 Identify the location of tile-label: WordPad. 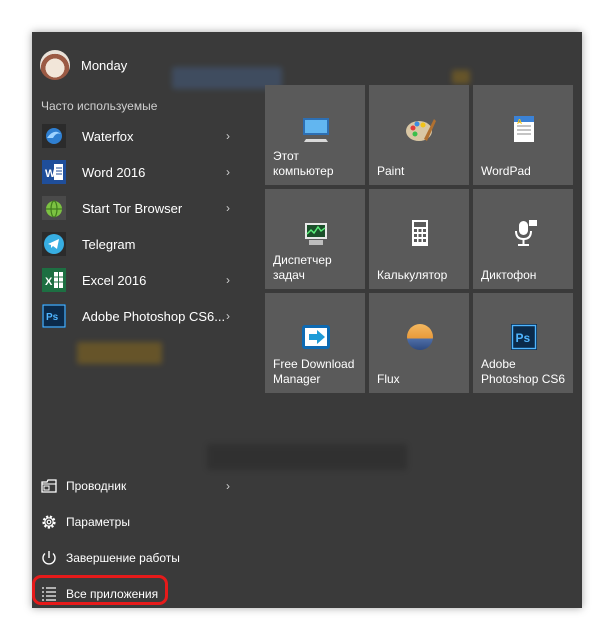
(506, 171).